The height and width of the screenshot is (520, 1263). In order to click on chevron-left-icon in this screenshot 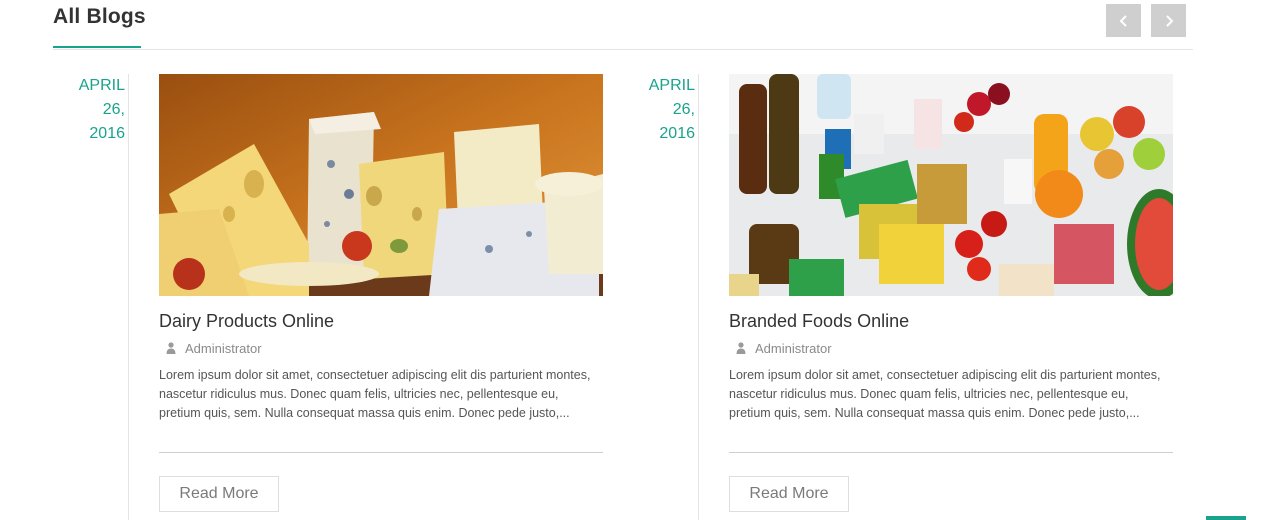, I will do `click(1123, 20)`.